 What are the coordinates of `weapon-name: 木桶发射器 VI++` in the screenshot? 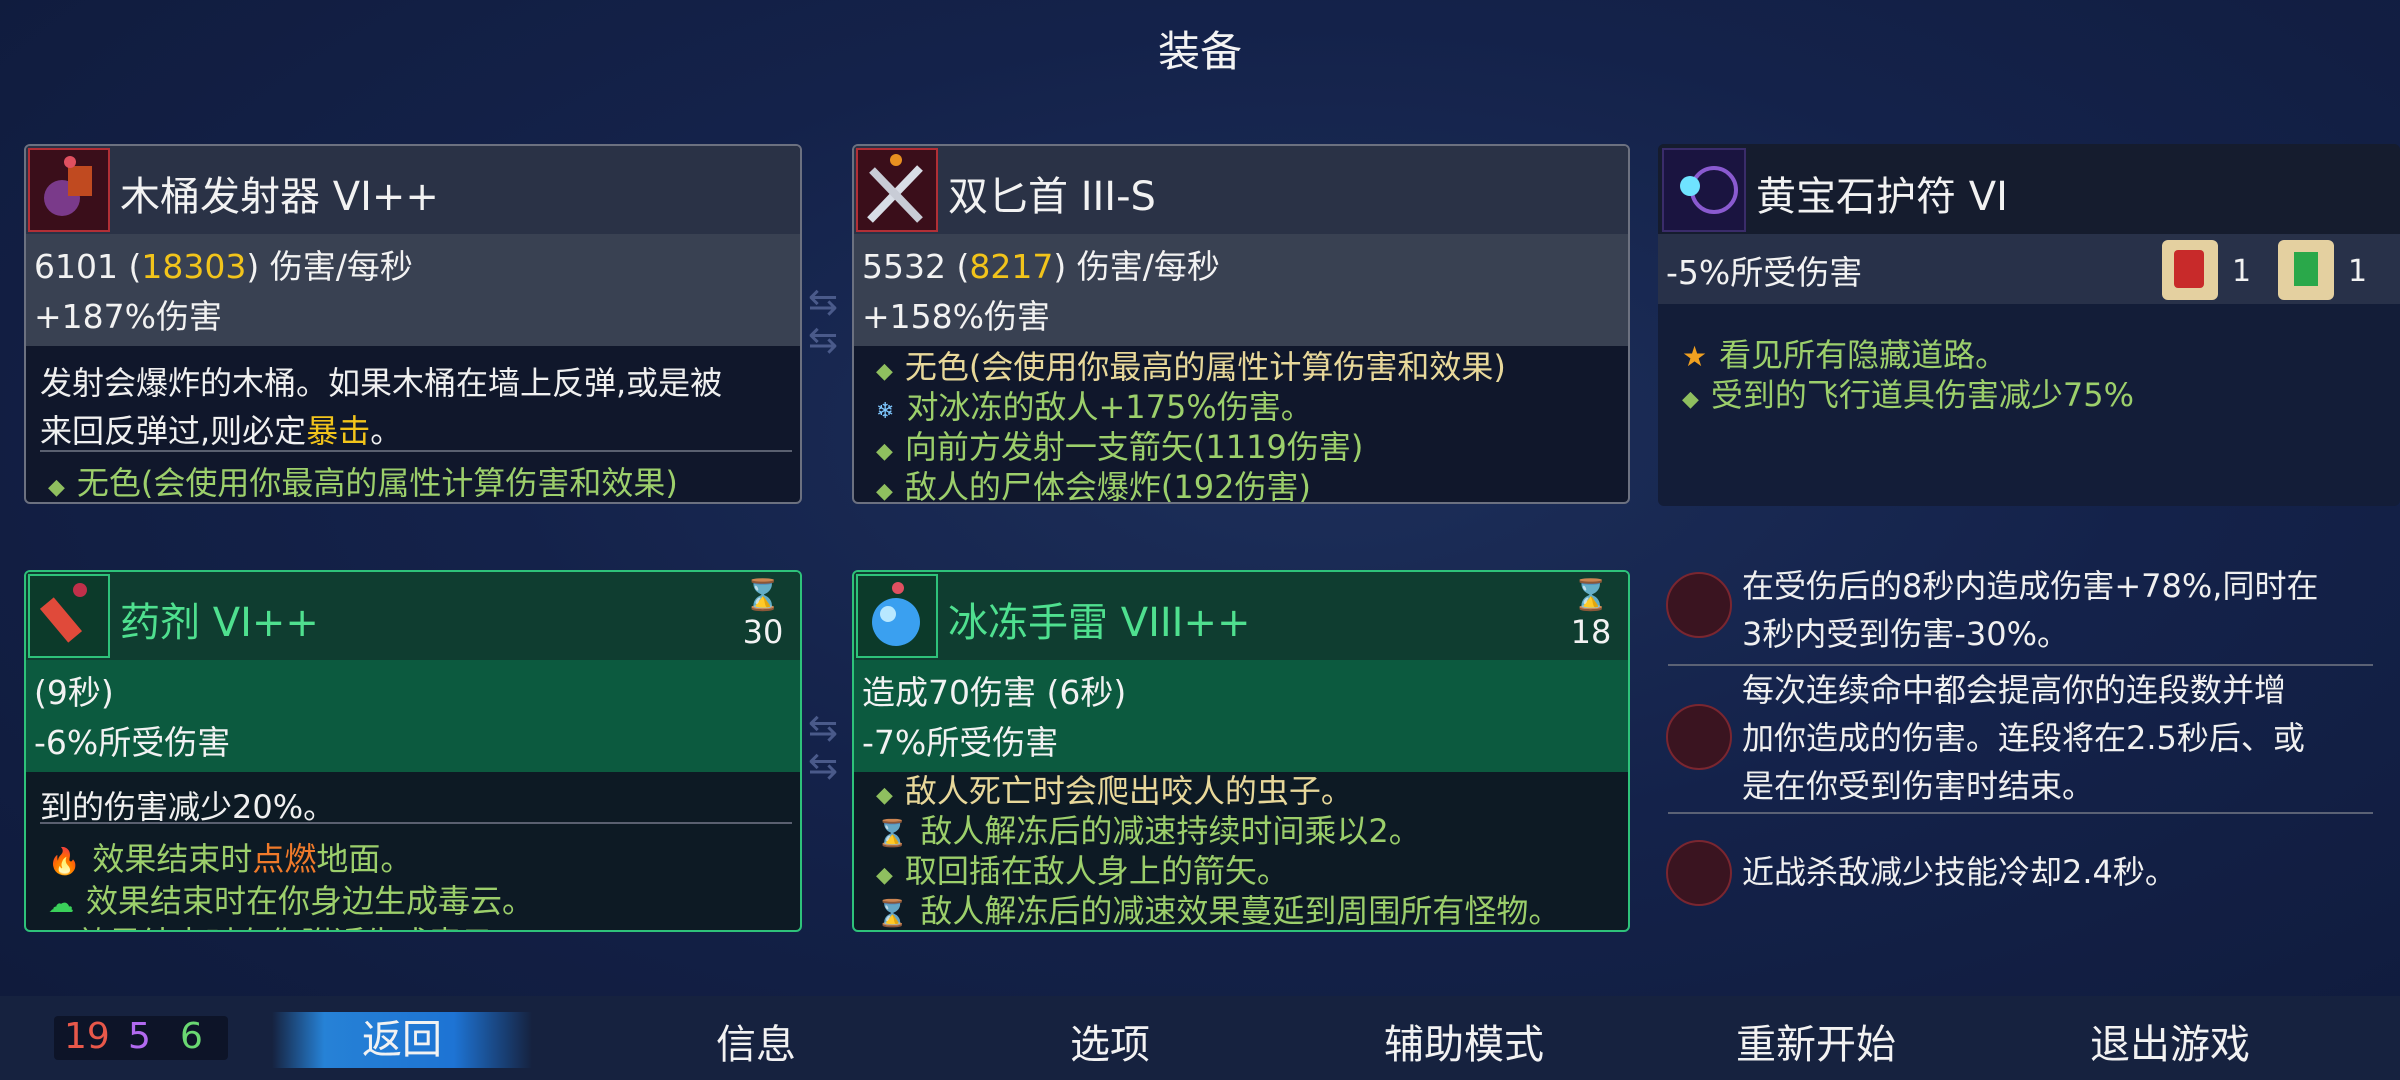 It's located at (279, 197).